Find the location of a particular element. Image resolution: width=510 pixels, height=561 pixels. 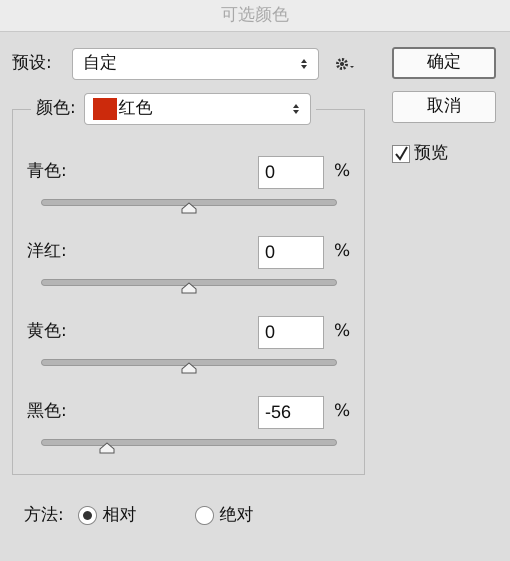

radio-option: 相对 is located at coordinates (107, 515).